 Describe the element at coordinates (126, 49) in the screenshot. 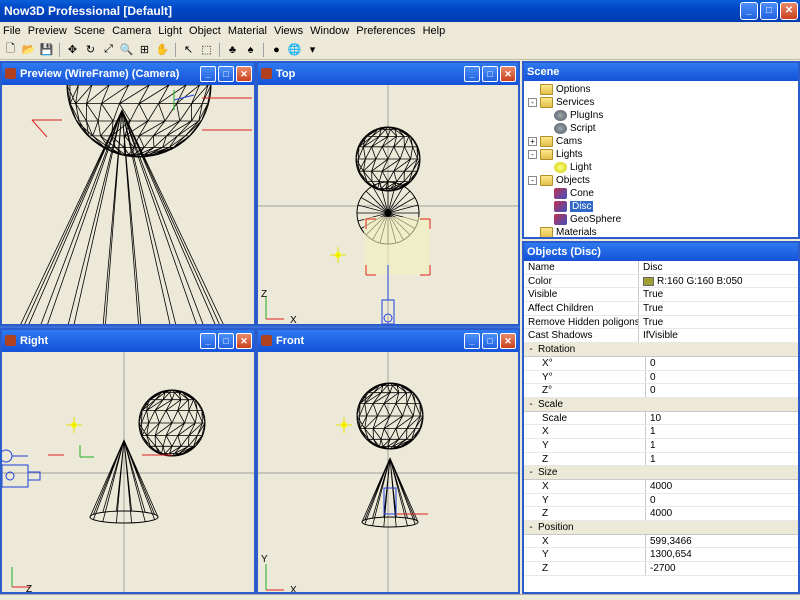

I see `zoom-icon: 🔍` at that location.